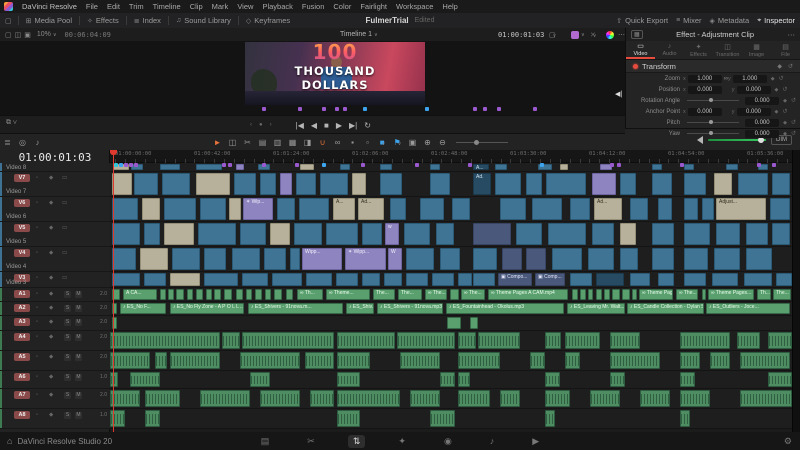 This screenshot has width=800, height=450. I want to click on track-enable-badge: A6, so click(22, 377).